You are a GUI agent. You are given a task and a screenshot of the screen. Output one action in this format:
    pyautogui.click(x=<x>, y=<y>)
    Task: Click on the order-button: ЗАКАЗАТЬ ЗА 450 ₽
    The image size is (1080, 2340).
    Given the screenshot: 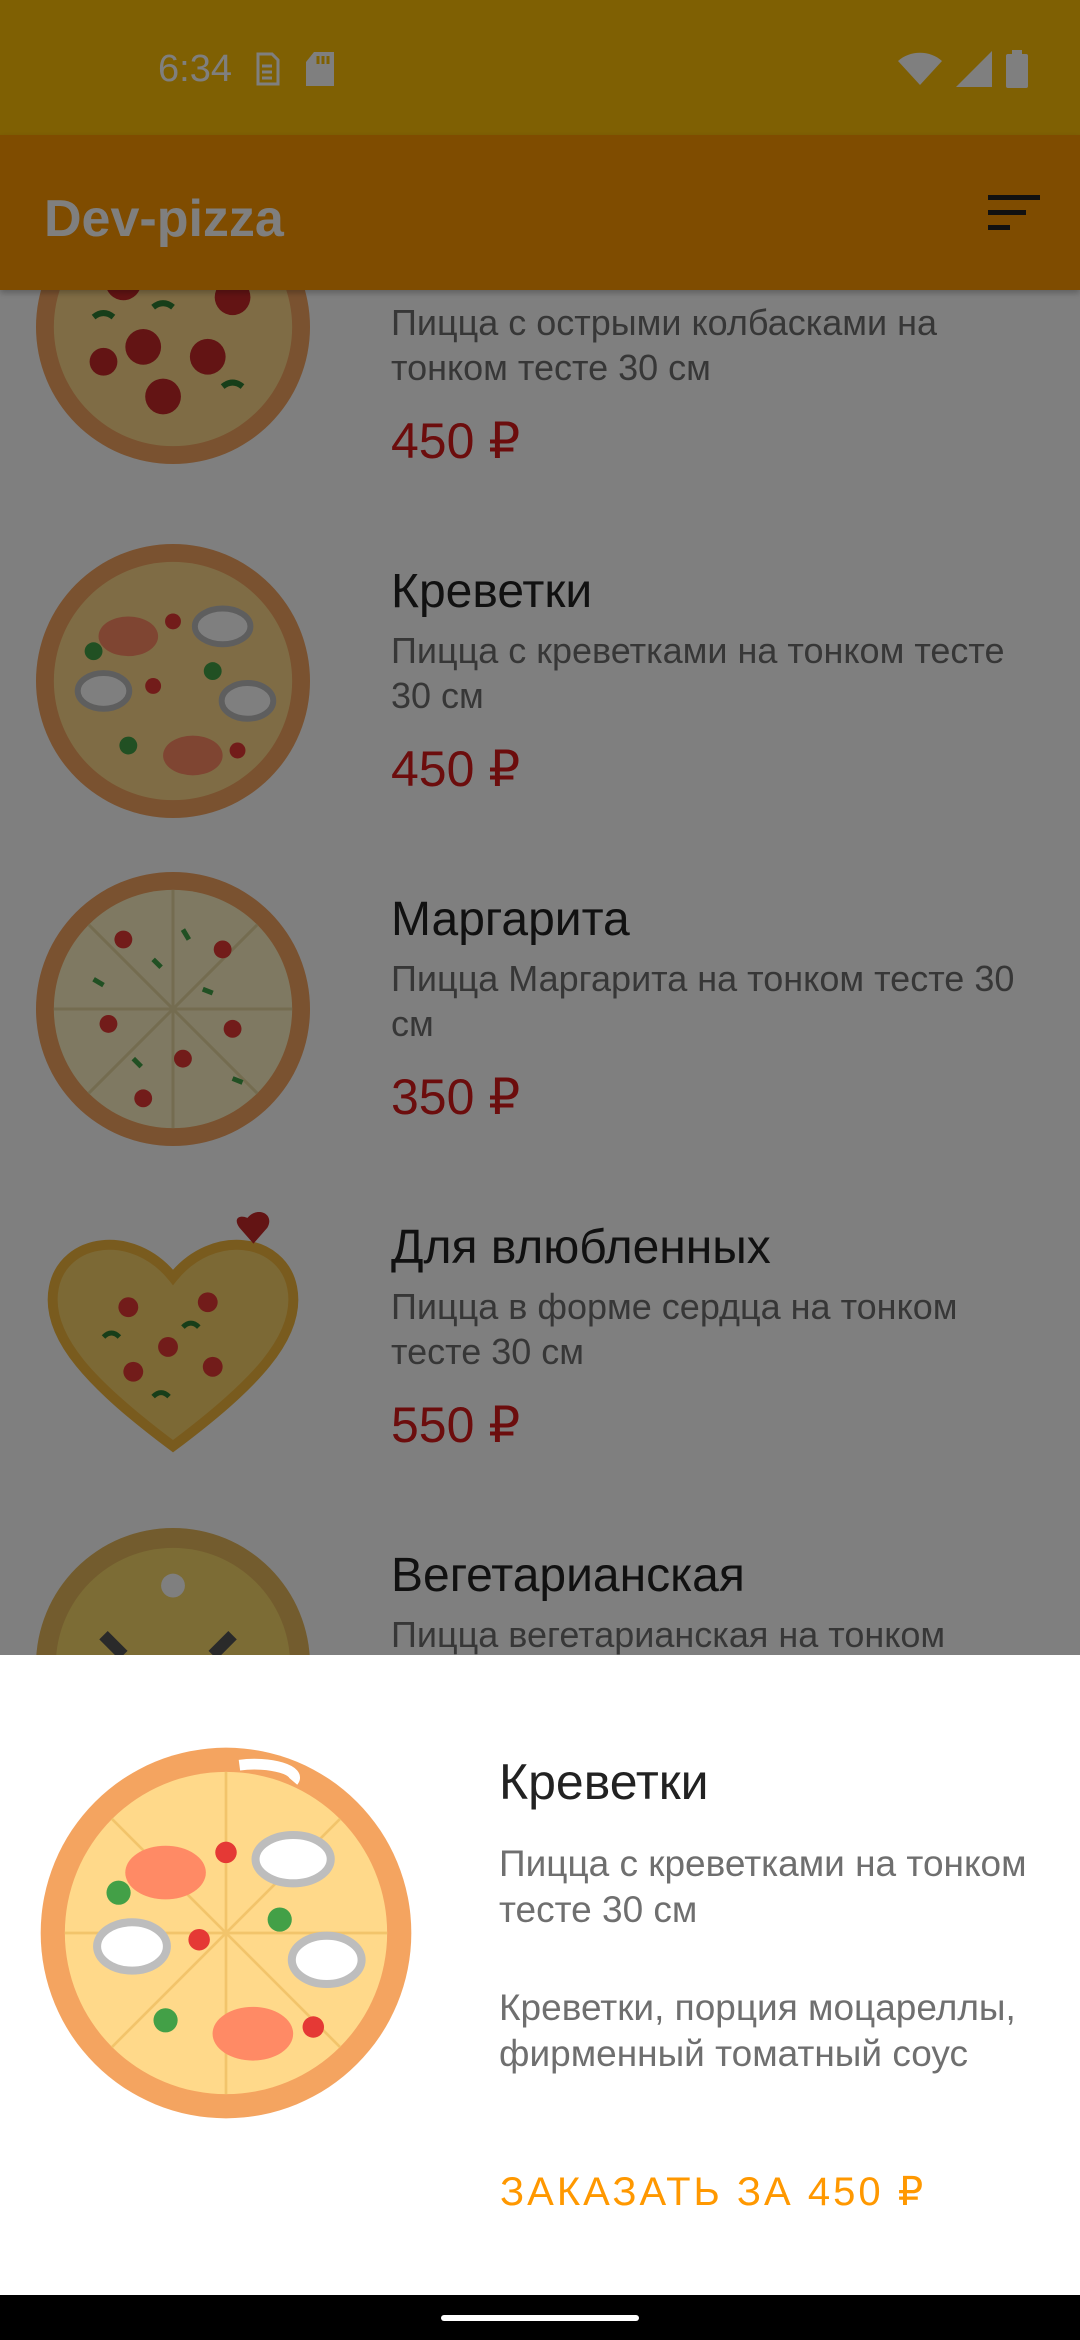 What is the action you would take?
    pyautogui.click(x=713, y=2192)
    